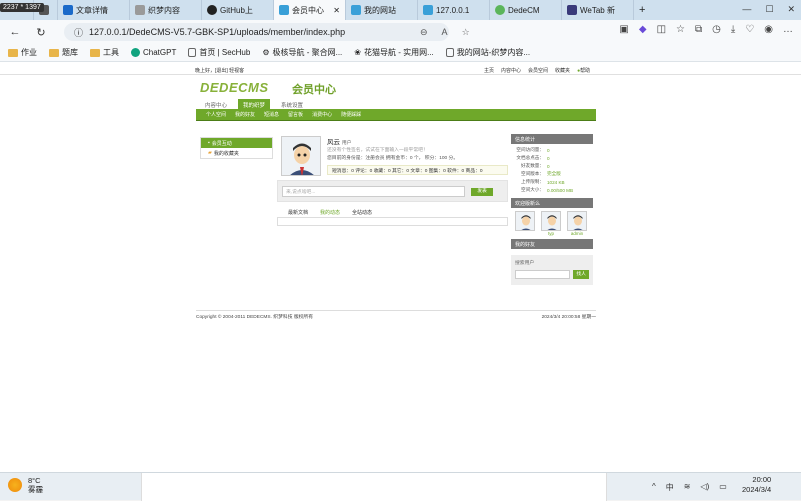 The image size is (801, 501). What do you see at coordinates (577, 223) in the screenshot?
I see `visitor-item: admin` at bounding box center [577, 223].